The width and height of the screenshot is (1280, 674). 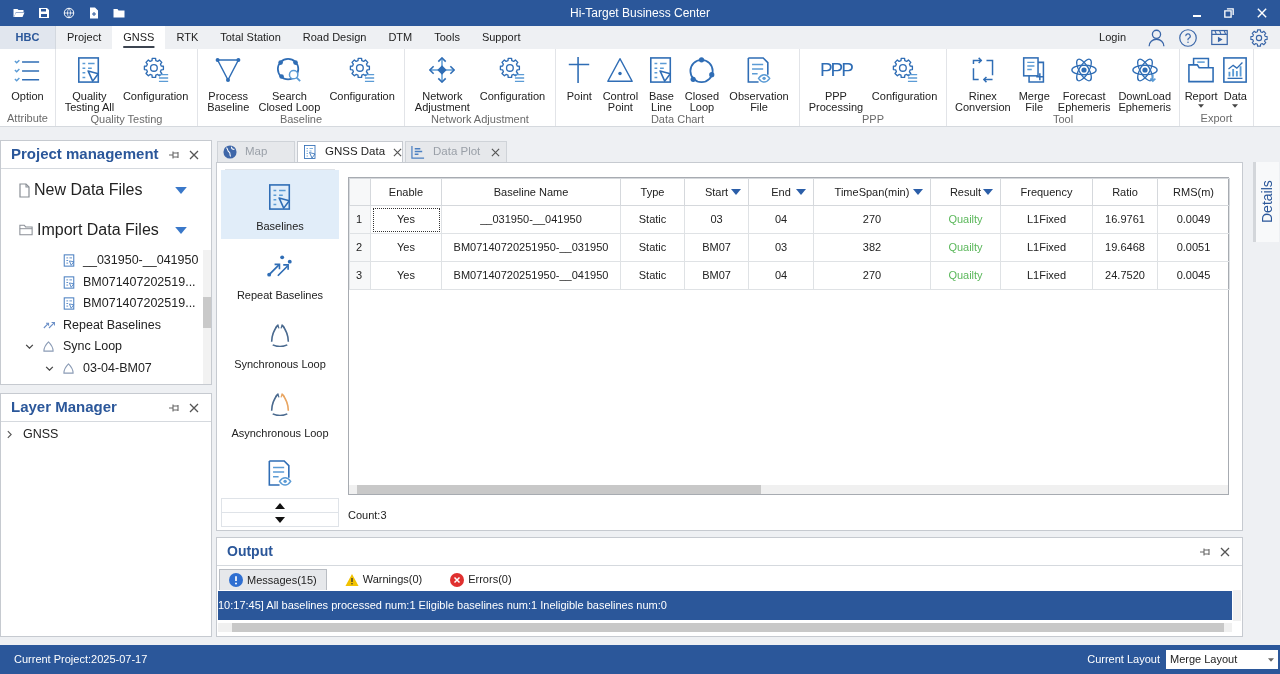 What do you see at coordinates (93, 347) in the screenshot?
I see `tree-item: Sync Loop` at bounding box center [93, 347].